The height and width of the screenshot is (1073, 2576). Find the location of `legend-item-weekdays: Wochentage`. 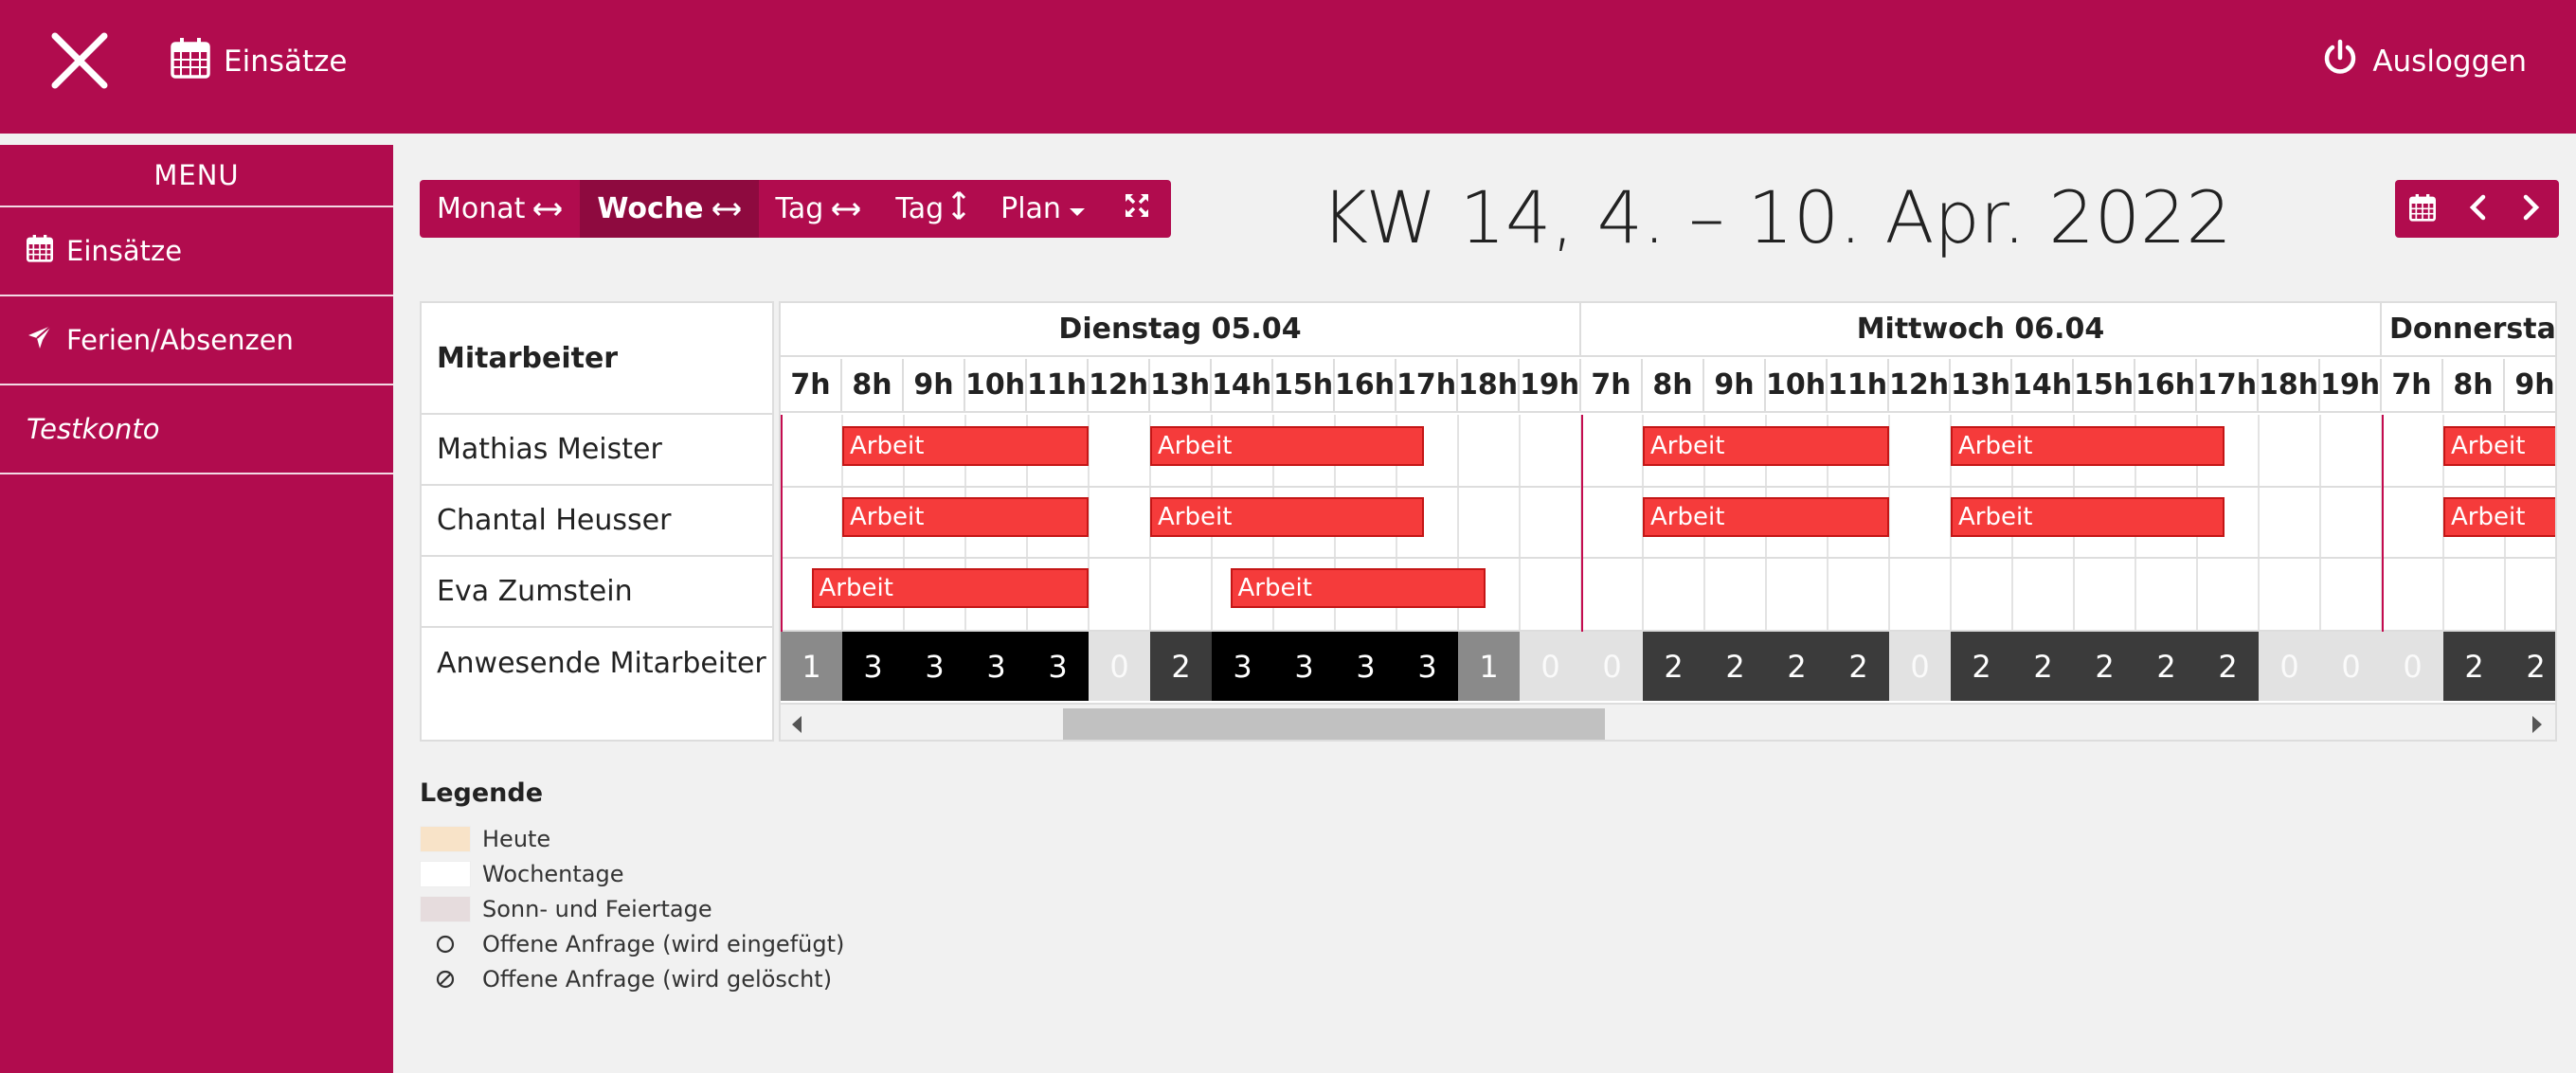

legend-item-weekdays: Wochentage is located at coordinates (632, 873).